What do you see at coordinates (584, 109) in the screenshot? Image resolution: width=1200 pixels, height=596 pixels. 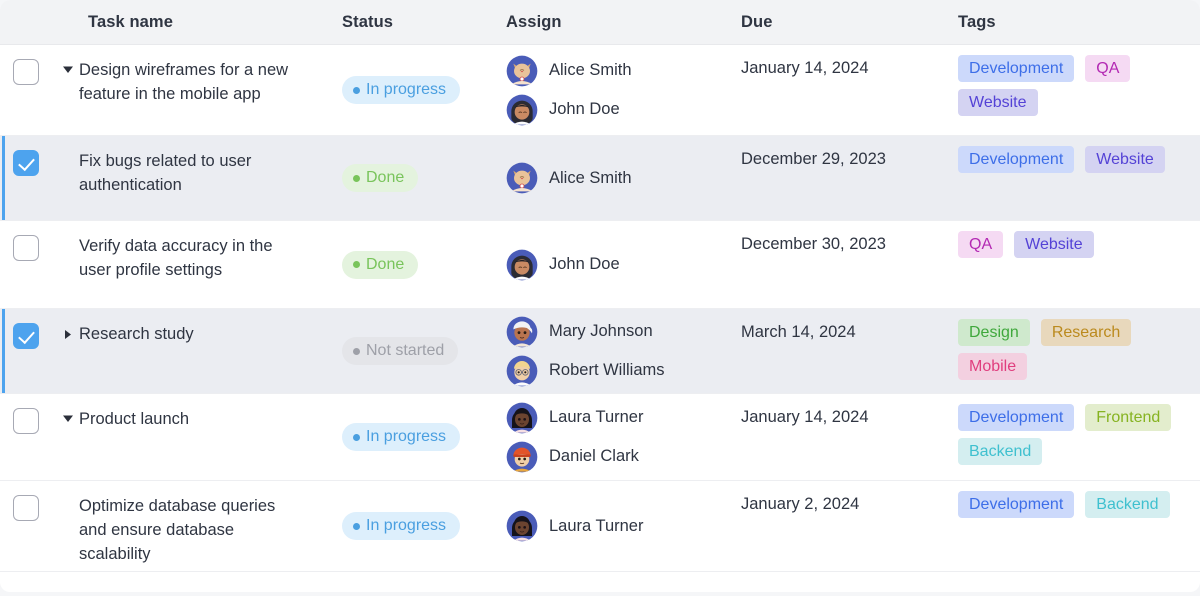 I see `assignee-name: John Doe` at bounding box center [584, 109].